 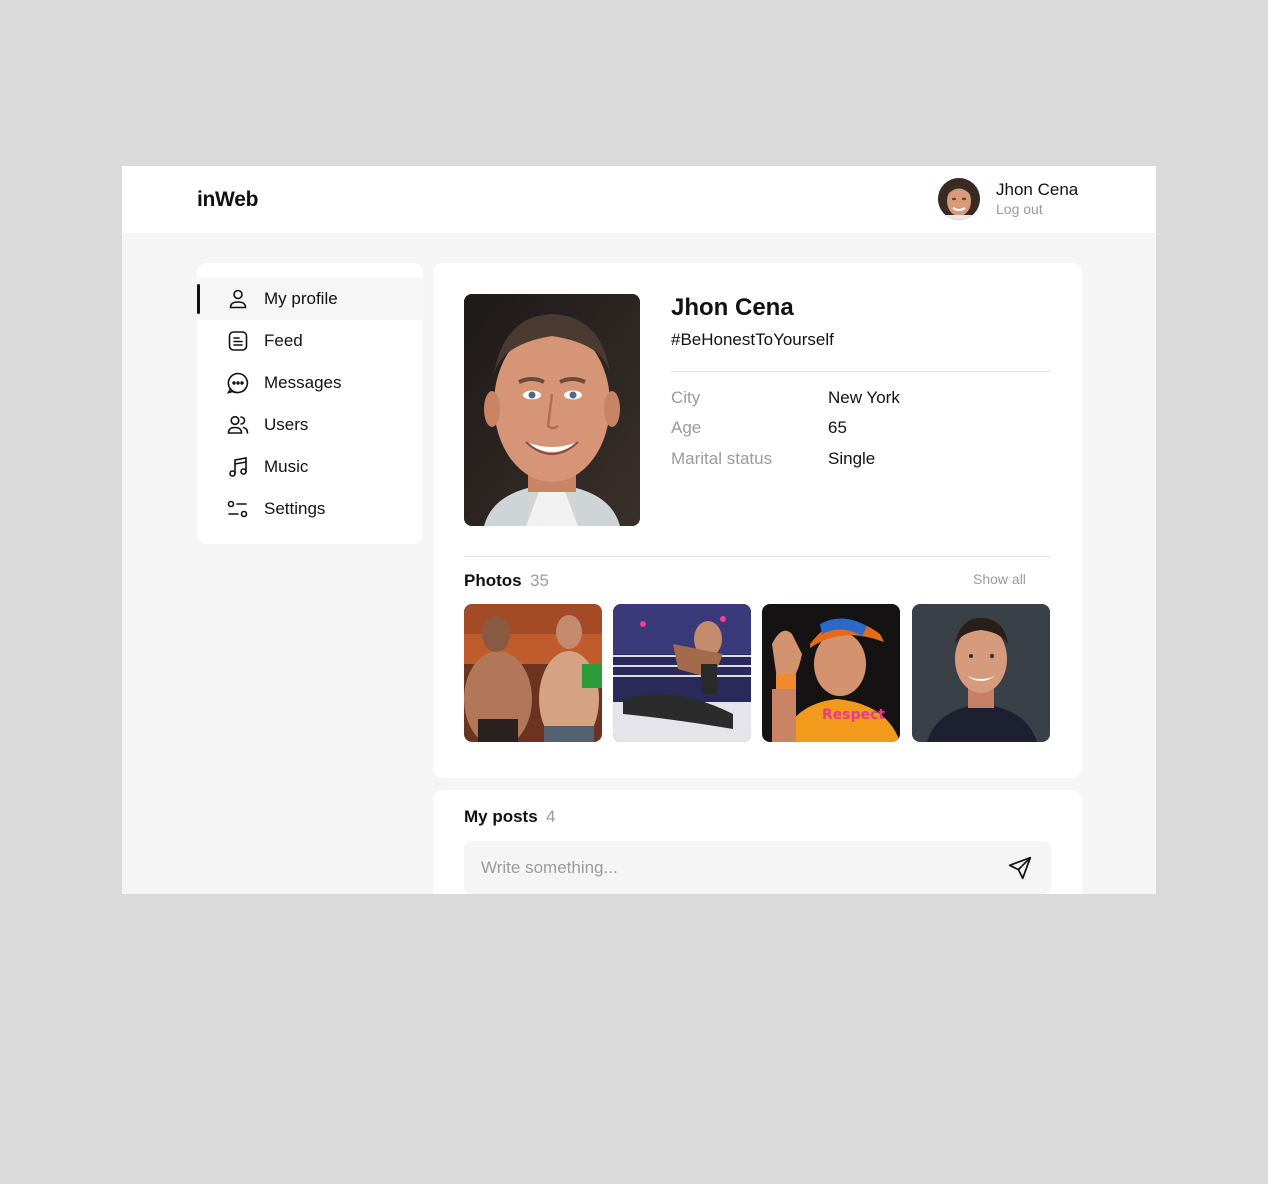 I want to click on info-label-marital-status: Marital status, so click(x=722, y=458).